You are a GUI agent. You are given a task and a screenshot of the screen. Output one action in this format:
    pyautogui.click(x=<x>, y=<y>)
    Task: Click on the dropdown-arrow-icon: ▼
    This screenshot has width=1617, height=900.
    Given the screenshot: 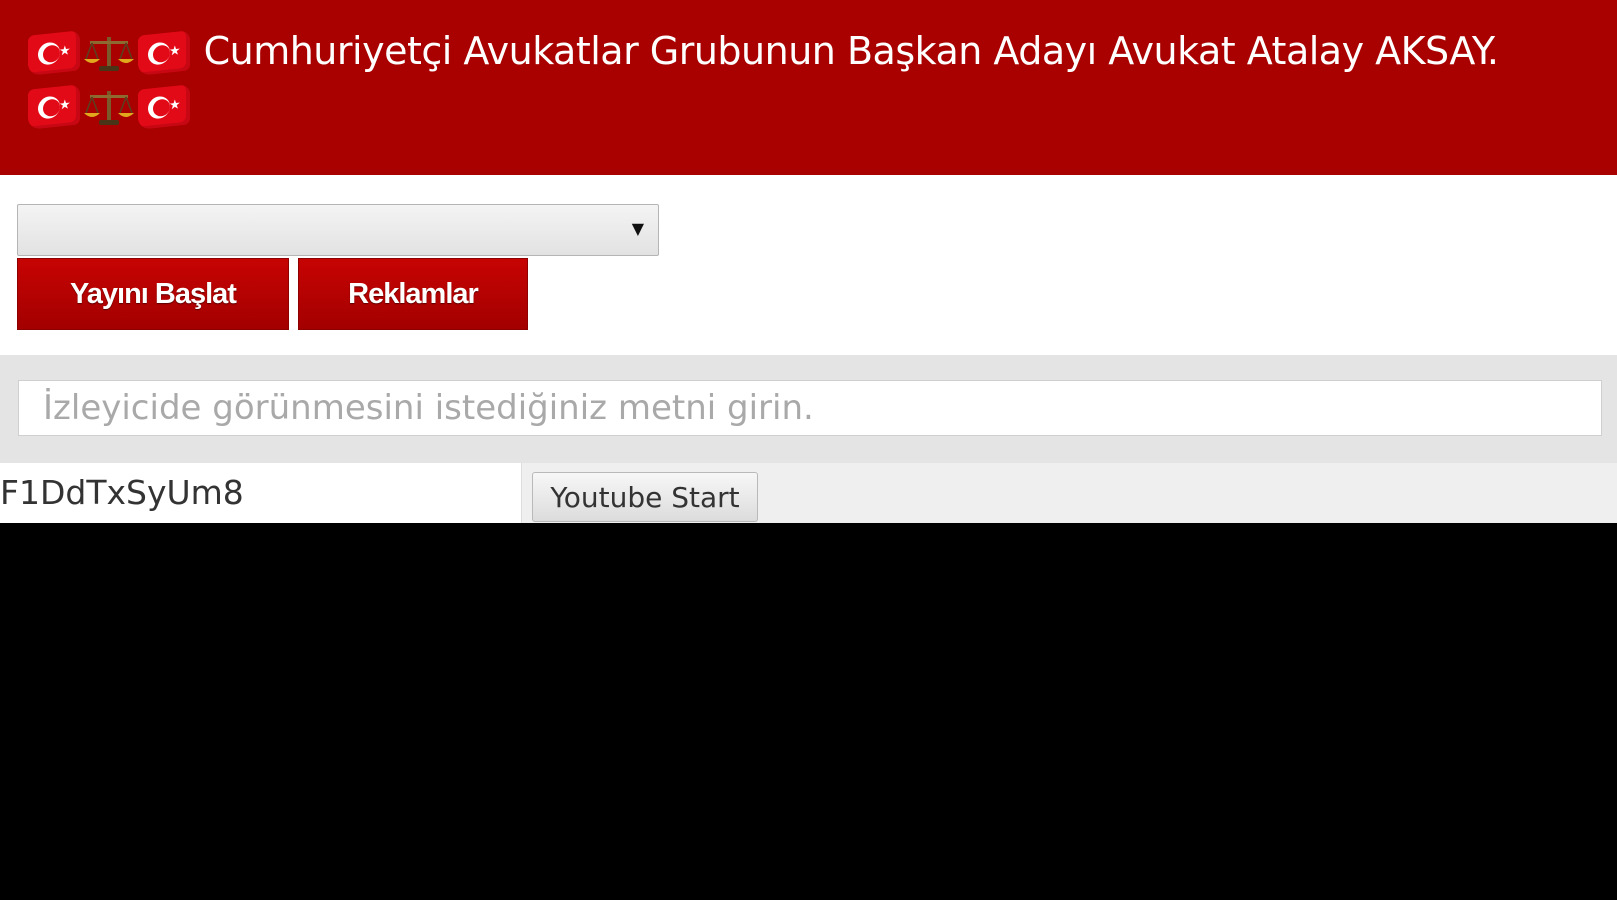 What is the action you would take?
    pyautogui.click(x=637, y=228)
    